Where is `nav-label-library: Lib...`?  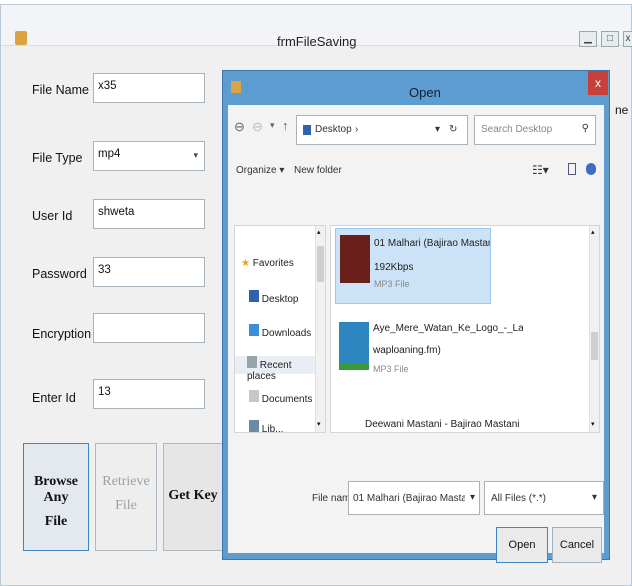
nav-label-library: Lib... is located at coordinates (272, 428).